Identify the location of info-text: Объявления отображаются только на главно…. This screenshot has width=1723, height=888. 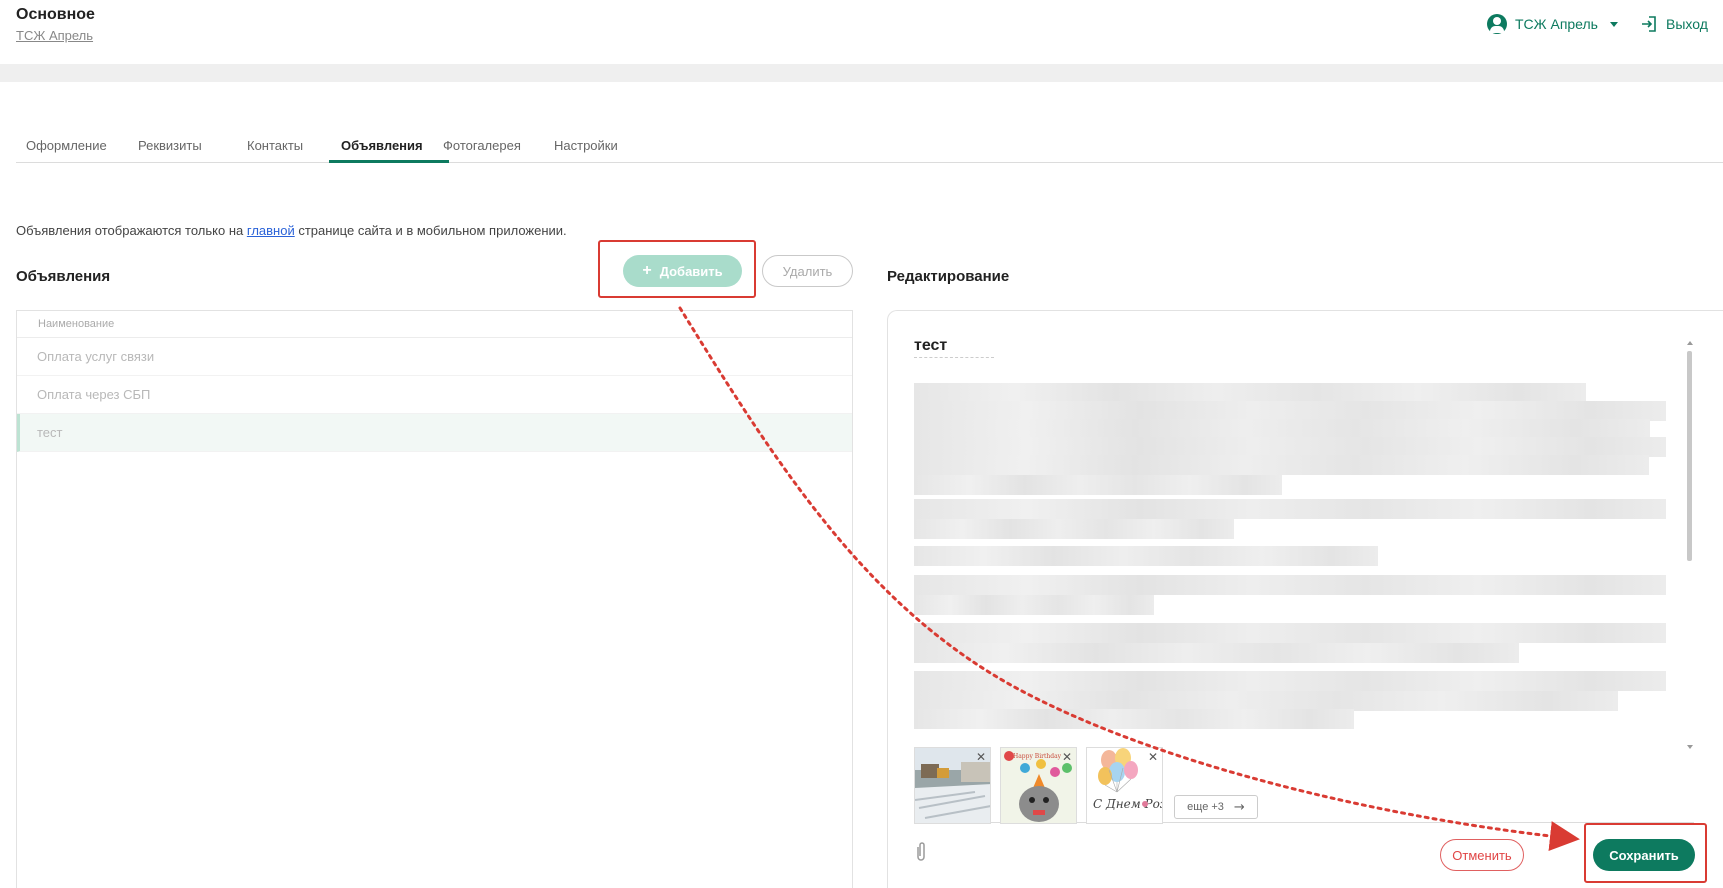
(291, 230).